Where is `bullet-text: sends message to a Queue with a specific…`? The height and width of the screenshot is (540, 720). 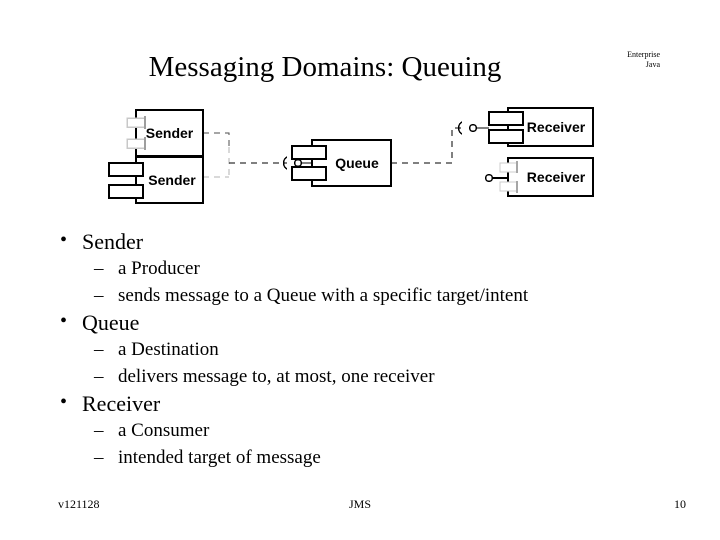 bullet-text: sends message to a Queue with a specific… is located at coordinates (323, 295).